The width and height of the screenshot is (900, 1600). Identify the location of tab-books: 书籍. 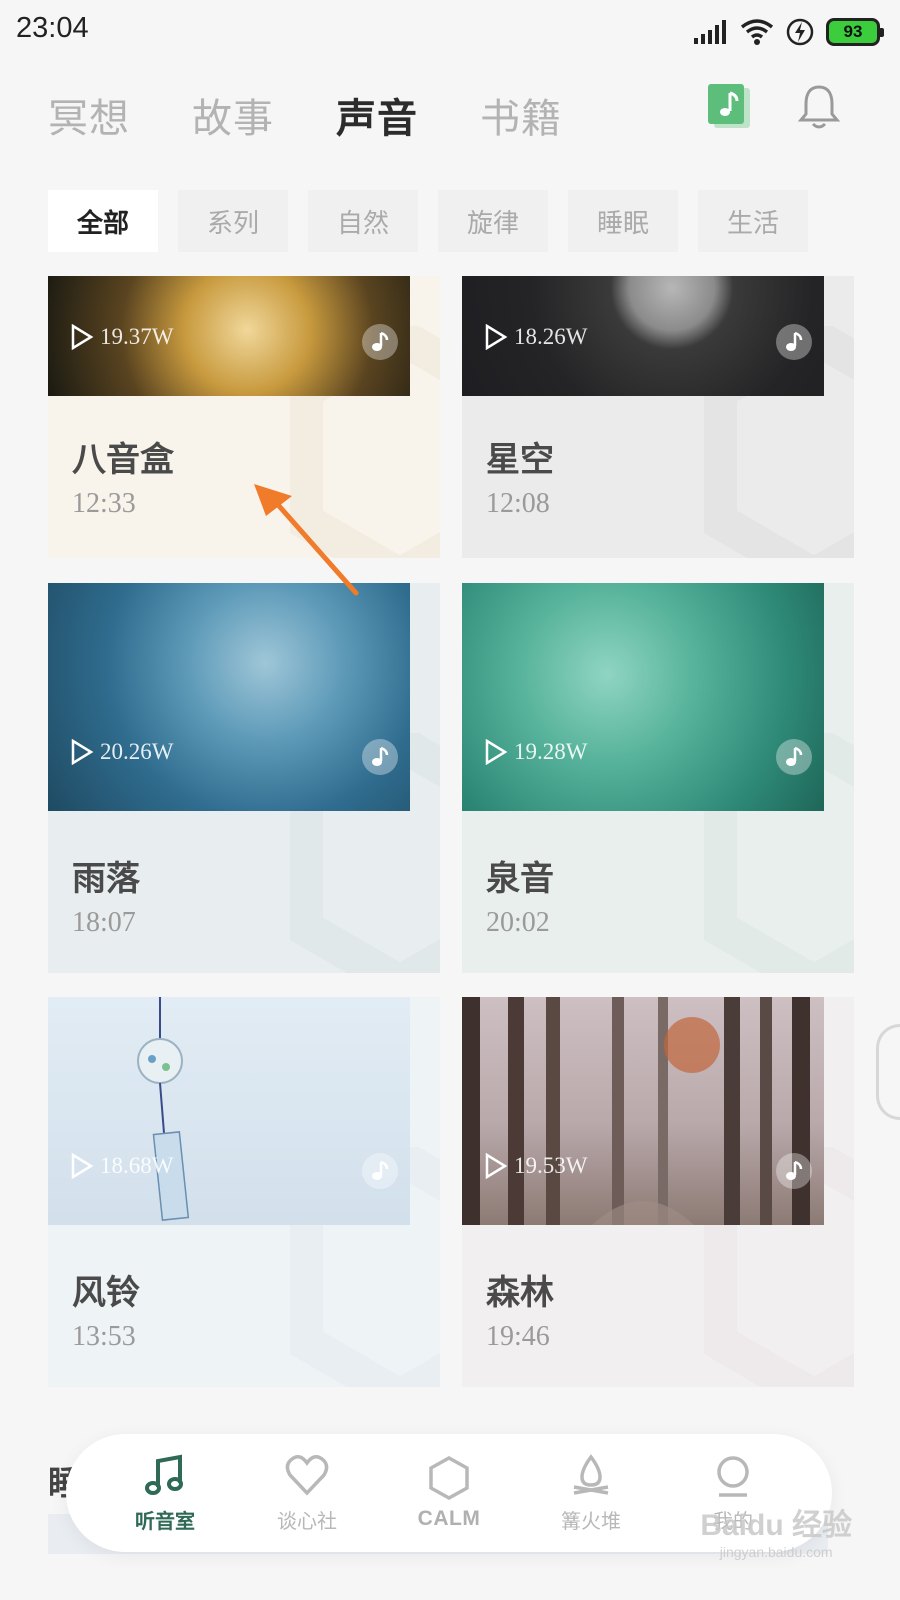
(521, 115).